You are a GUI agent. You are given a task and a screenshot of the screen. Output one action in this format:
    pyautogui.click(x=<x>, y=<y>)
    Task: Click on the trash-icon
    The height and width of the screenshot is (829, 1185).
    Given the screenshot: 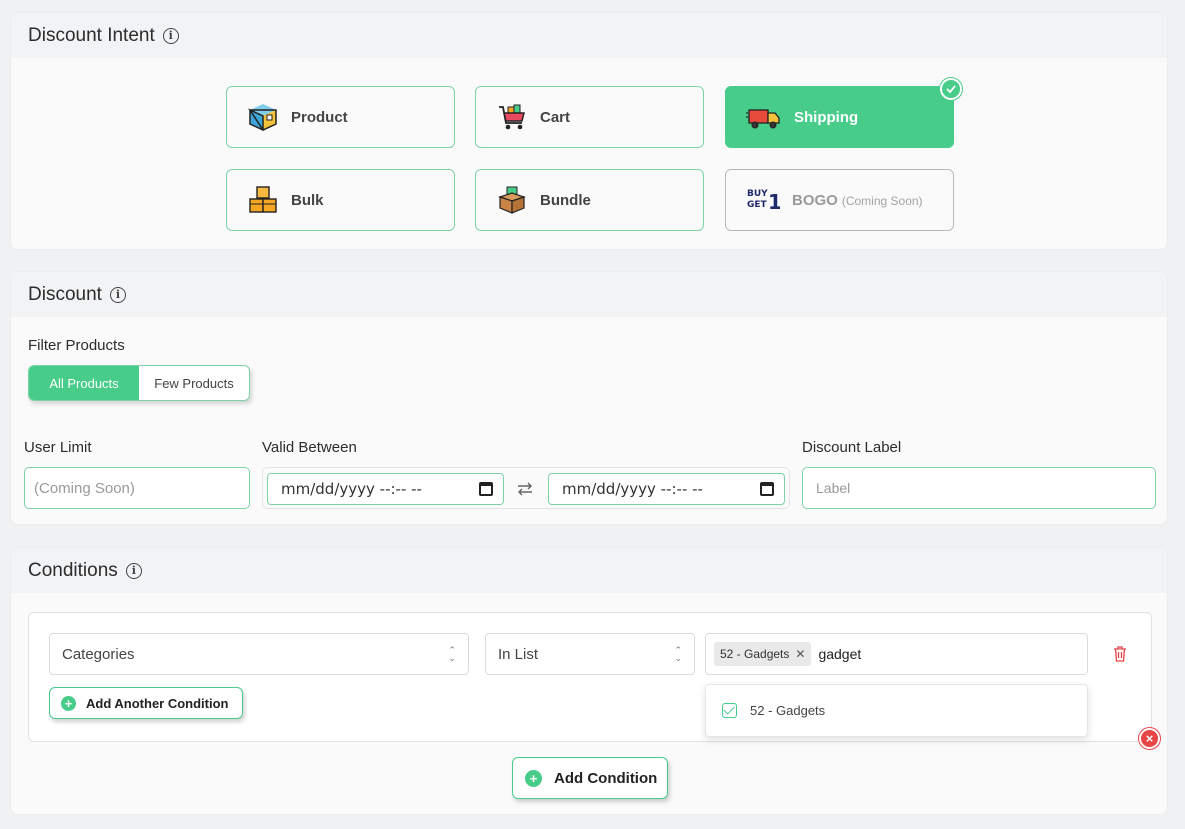 What is the action you would take?
    pyautogui.click(x=1120, y=654)
    